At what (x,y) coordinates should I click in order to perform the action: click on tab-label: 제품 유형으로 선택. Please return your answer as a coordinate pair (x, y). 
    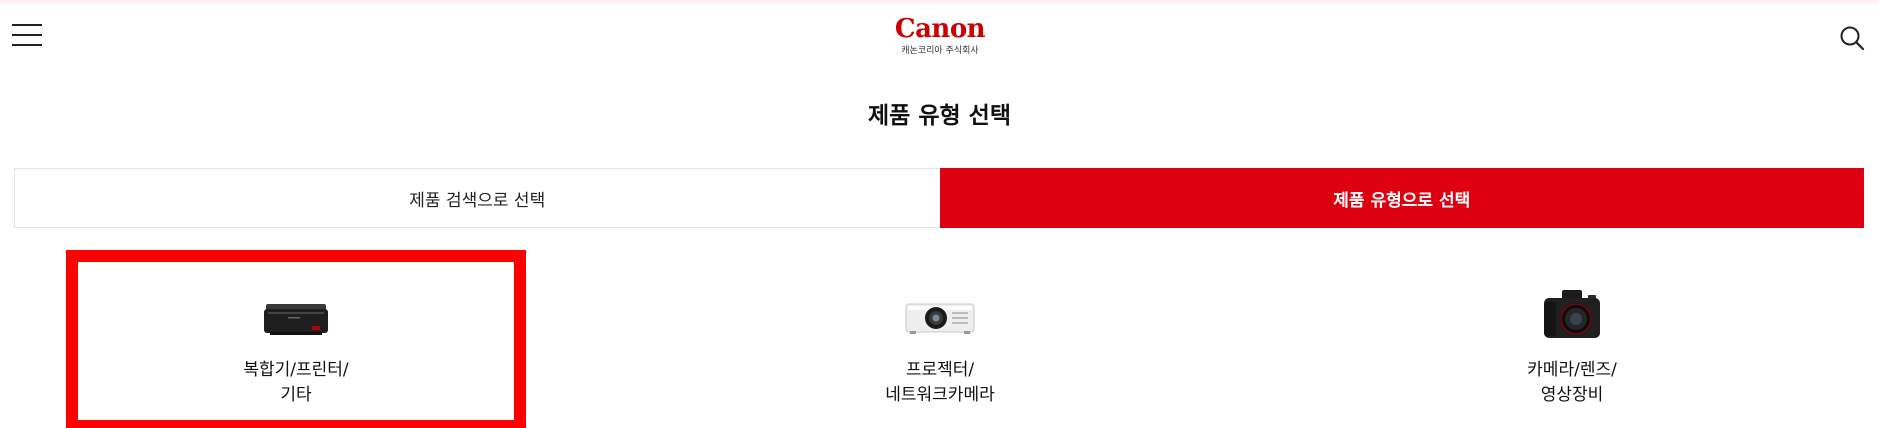
    Looking at the image, I should click on (1402, 200).